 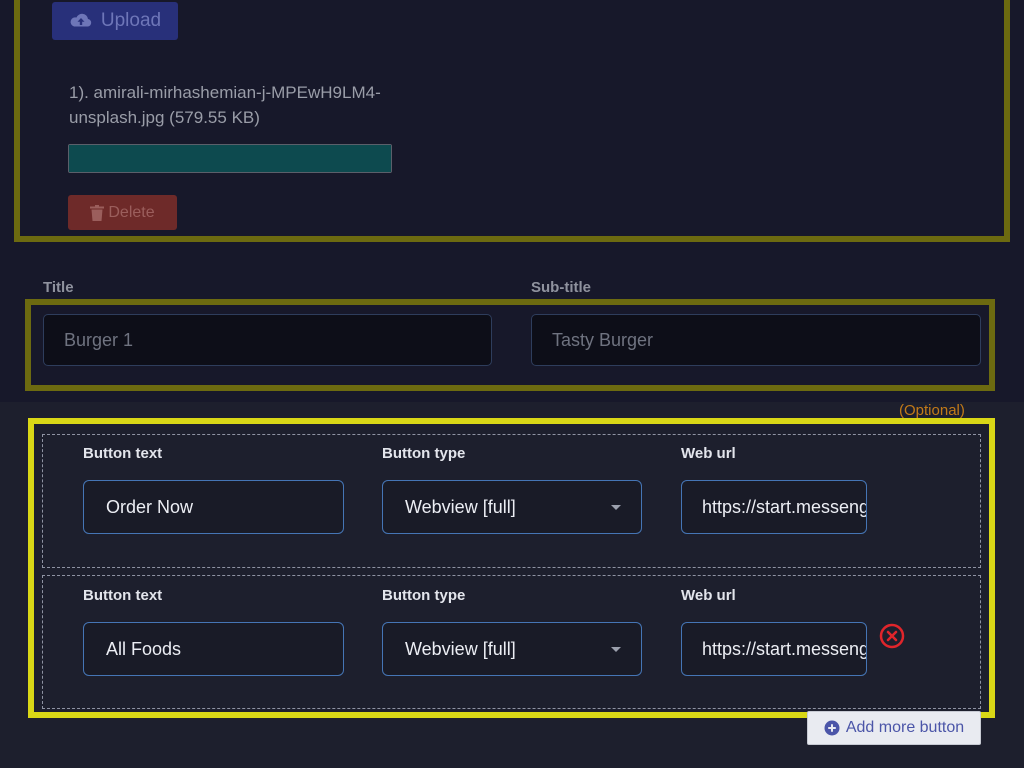 What do you see at coordinates (932, 410) in the screenshot?
I see `optional-label: (Optional)` at bounding box center [932, 410].